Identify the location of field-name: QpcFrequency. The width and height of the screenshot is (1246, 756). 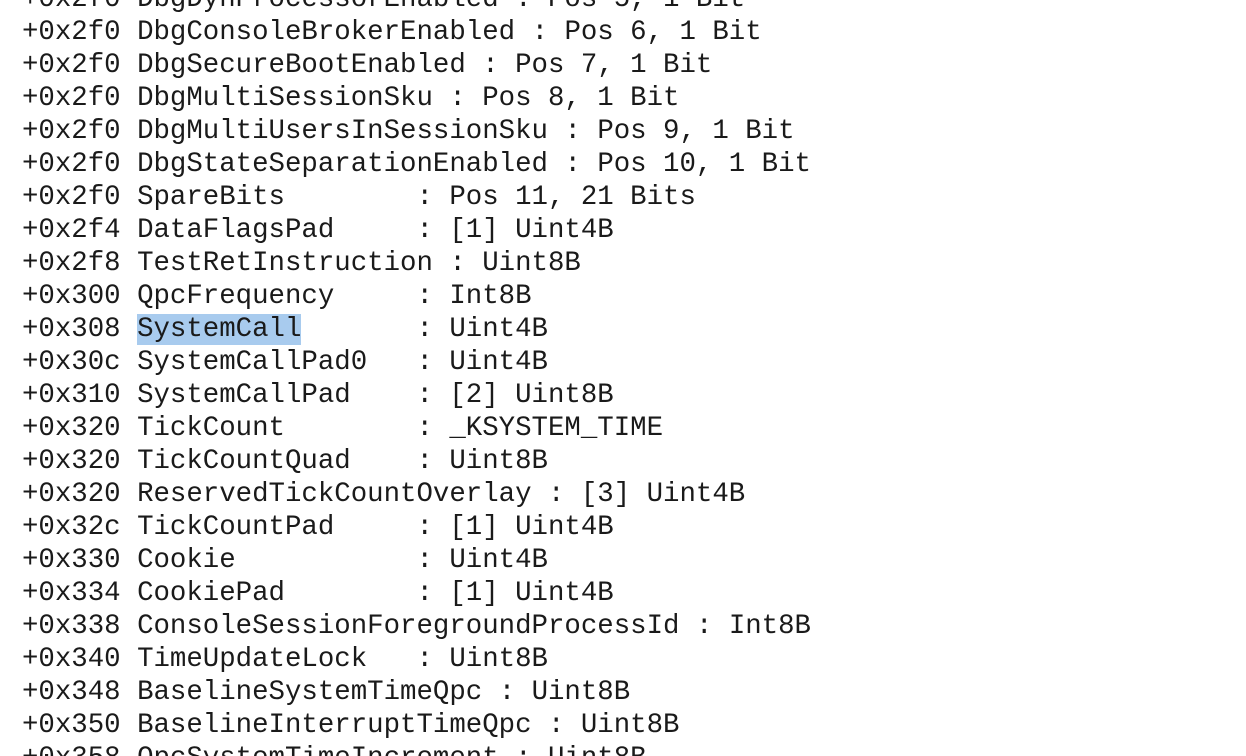
(235, 296).